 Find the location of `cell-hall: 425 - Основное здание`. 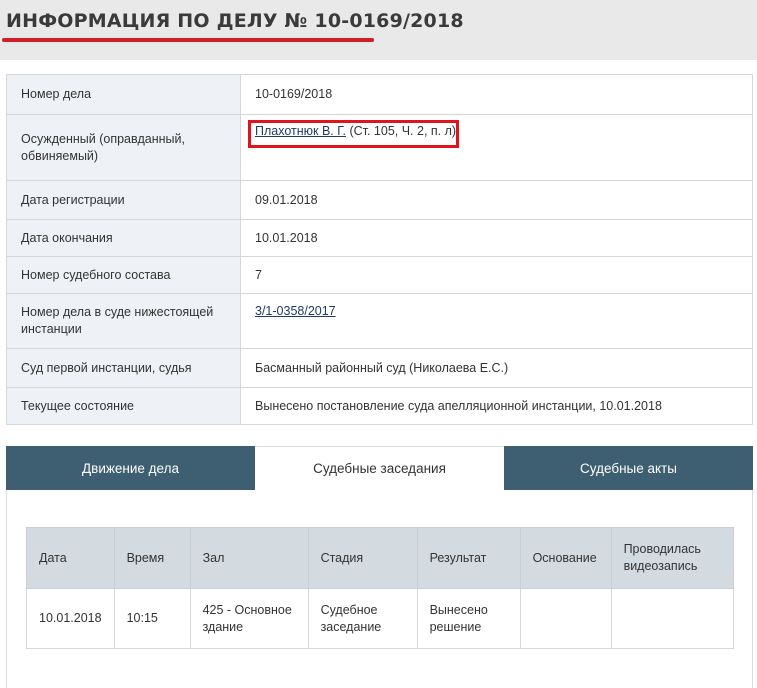

cell-hall: 425 - Основное здание is located at coordinates (249, 618).